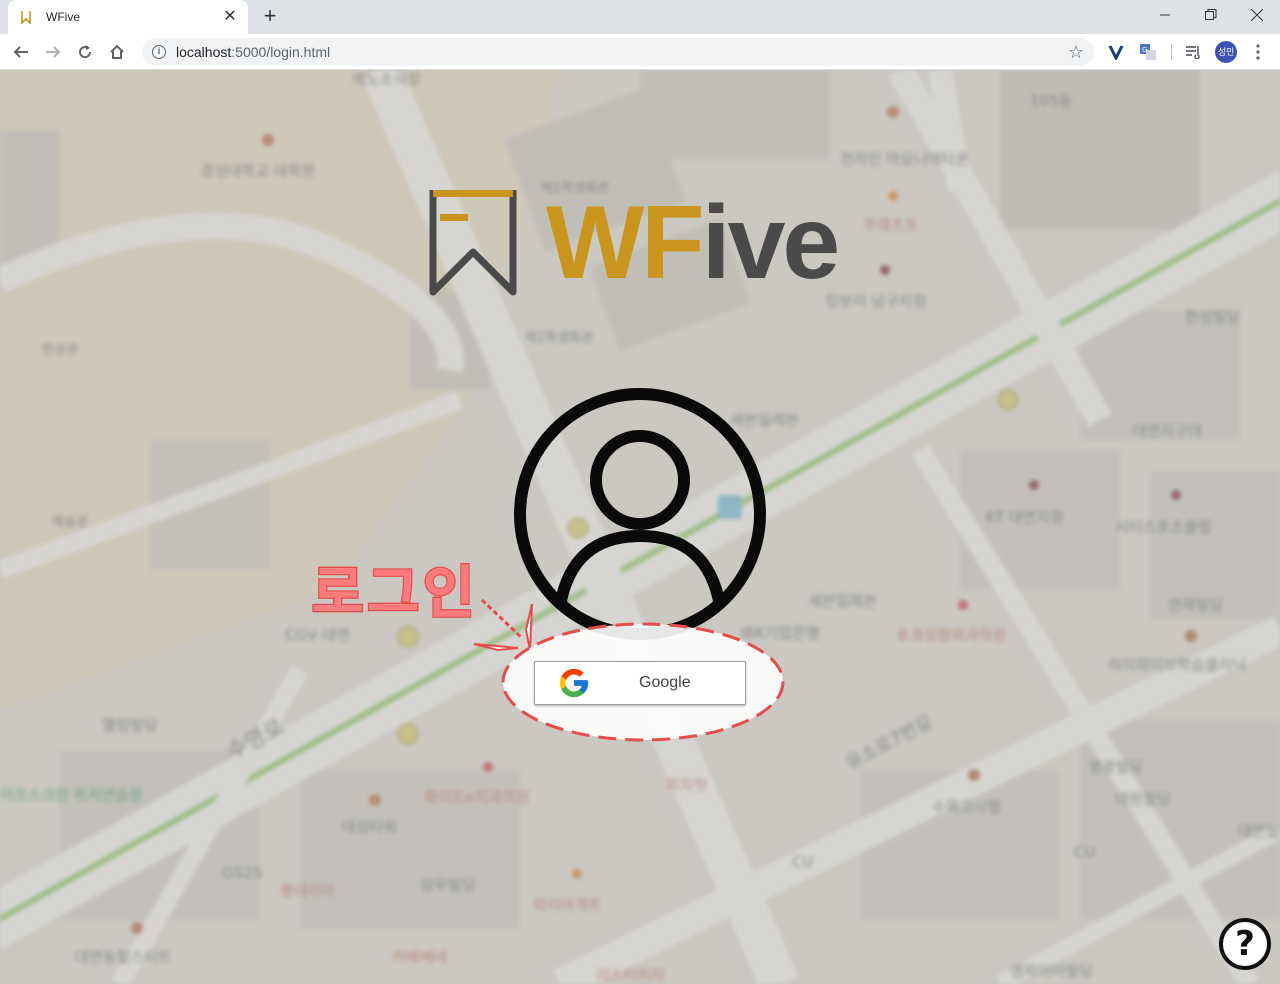 The image size is (1280, 984). I want to click on svg-text: G, so click(1144, 50).